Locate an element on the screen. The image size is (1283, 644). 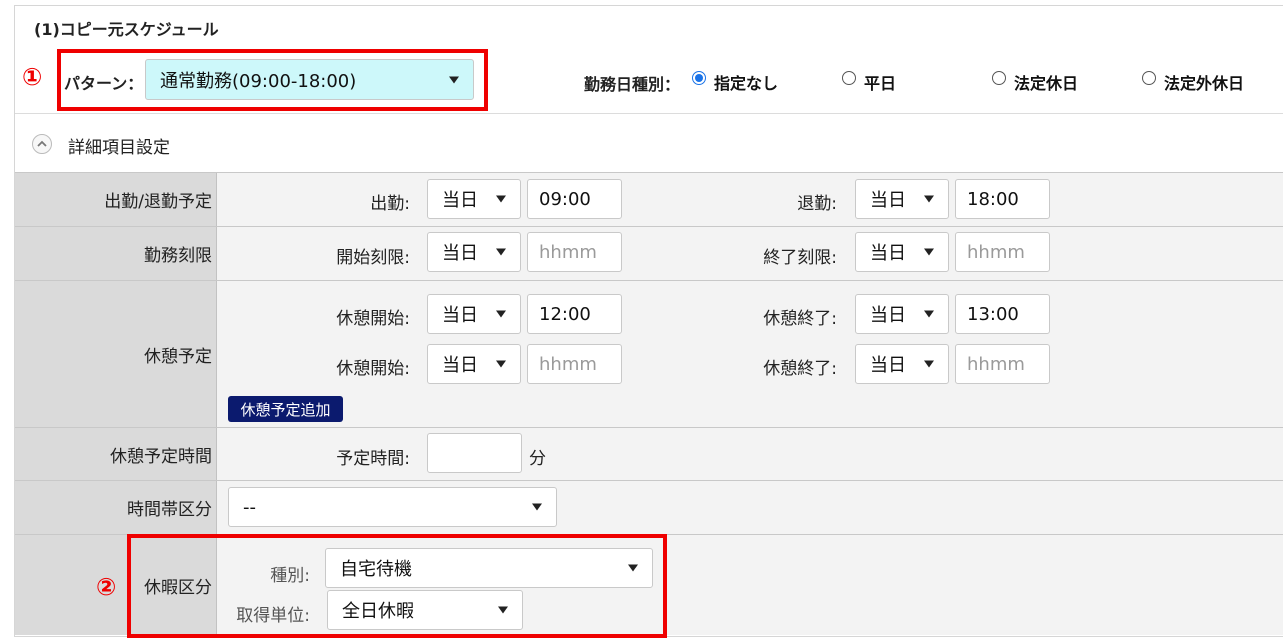
section-title: (1)コピー元スケジュール is located at coordinates (126, 29).